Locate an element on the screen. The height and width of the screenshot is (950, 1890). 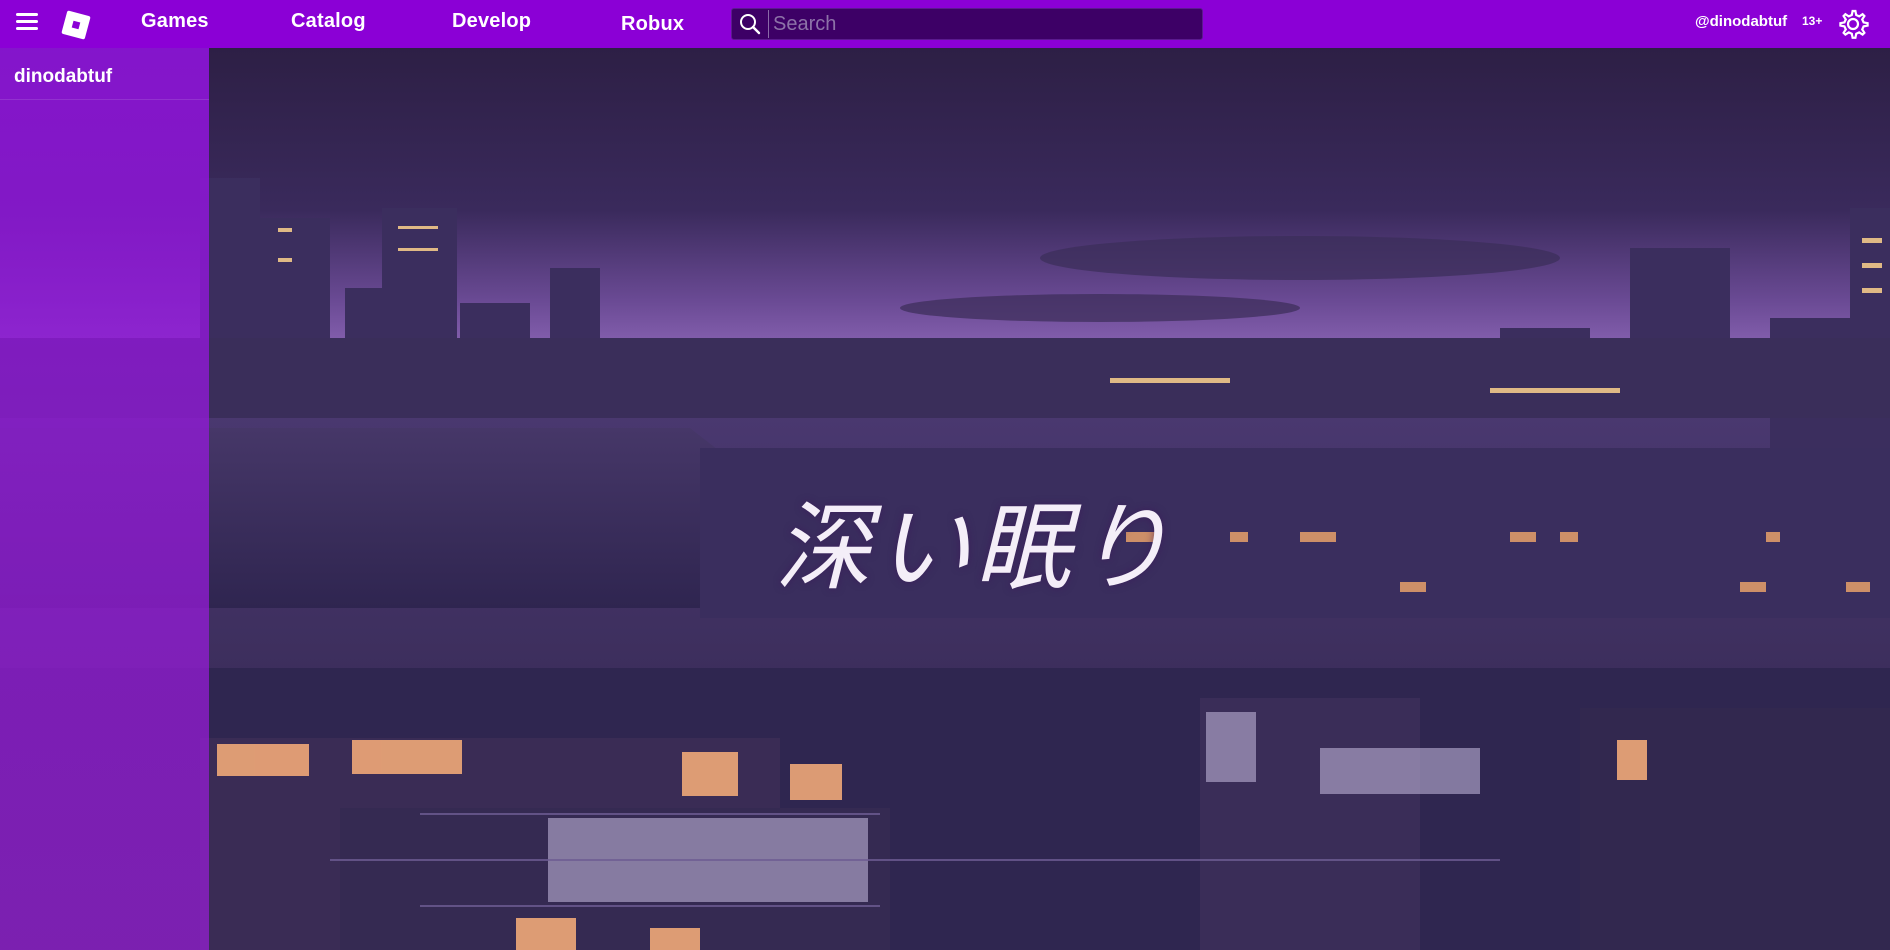
nav-develop-link: Develop is located at coordinates (491, 21).